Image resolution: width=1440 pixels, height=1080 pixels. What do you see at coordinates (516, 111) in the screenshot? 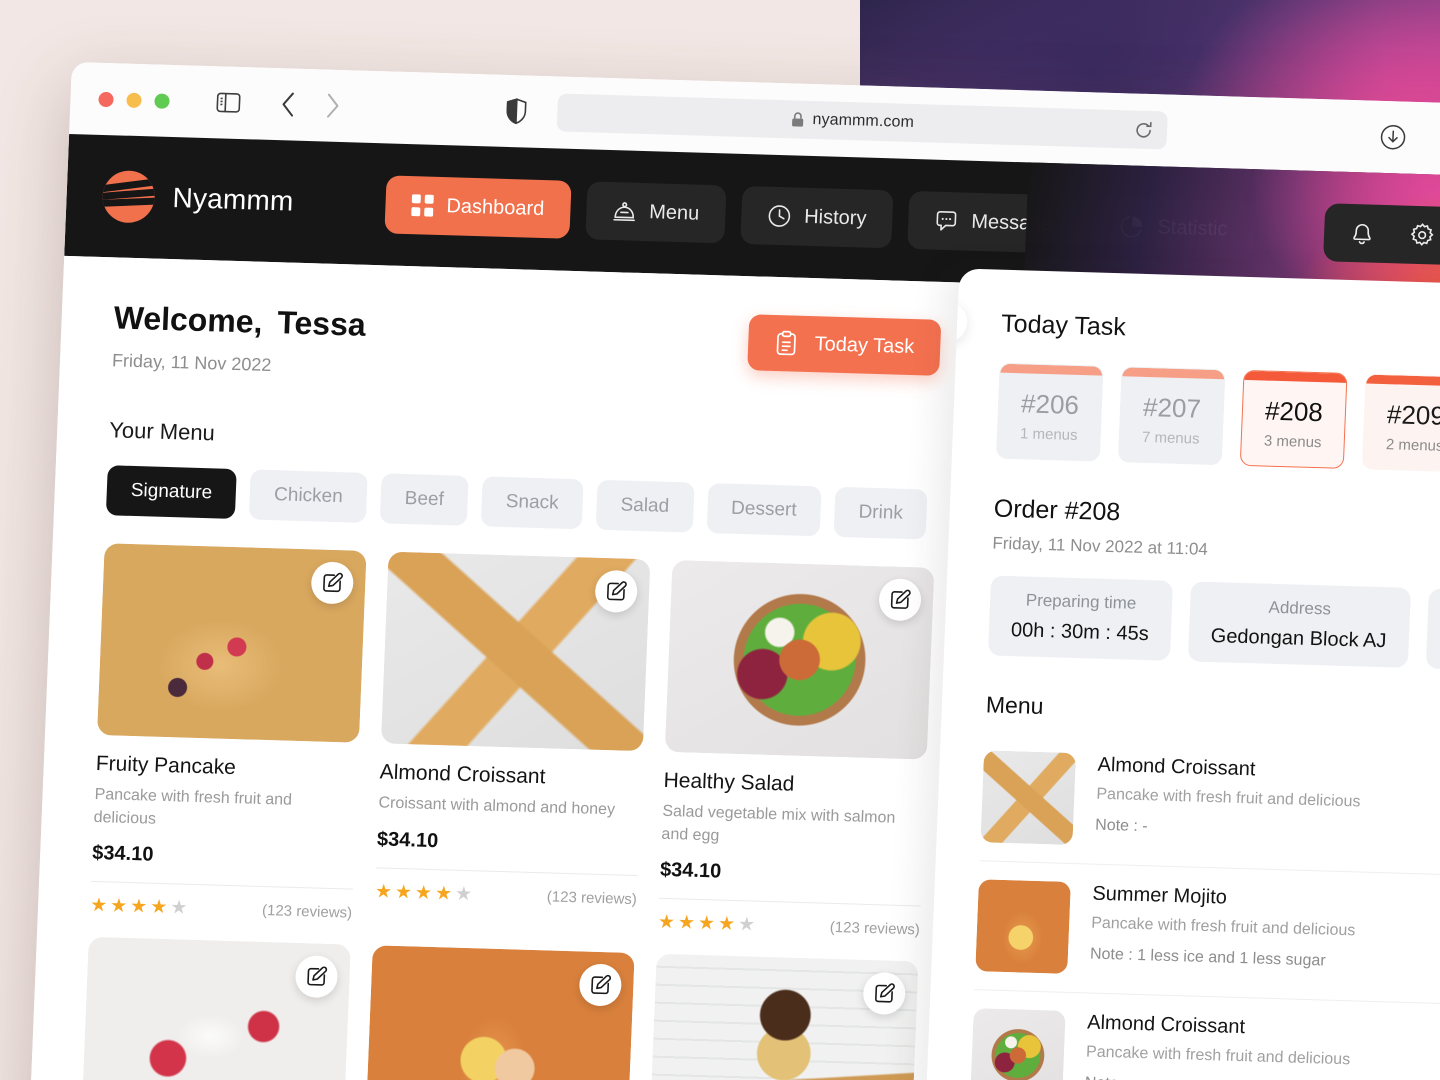
I see `shield-icon` at bounding box center [516, 111].